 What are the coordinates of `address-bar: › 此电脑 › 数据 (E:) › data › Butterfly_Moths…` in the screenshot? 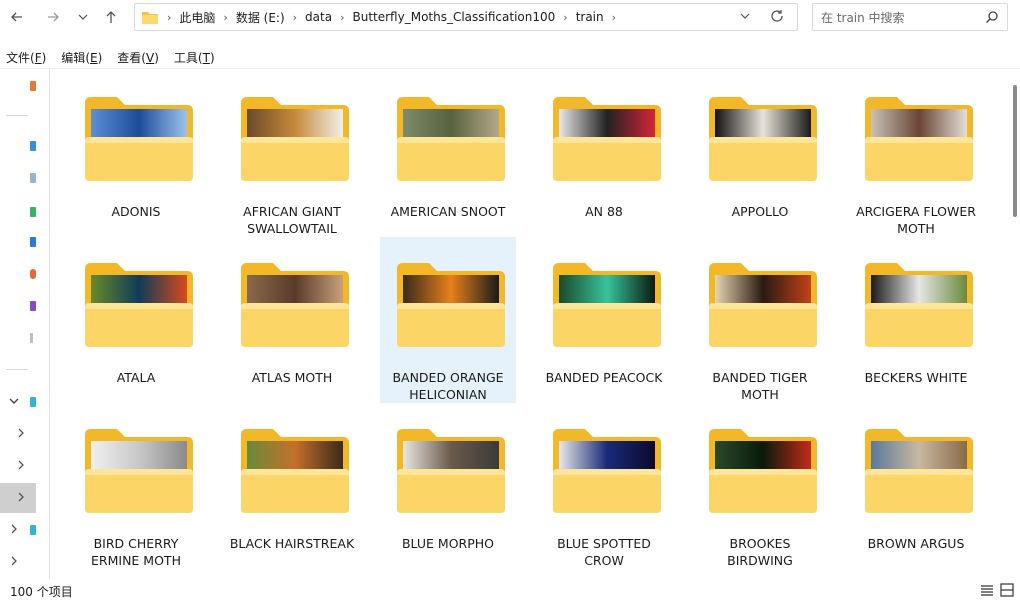 It's located at (466, 17).